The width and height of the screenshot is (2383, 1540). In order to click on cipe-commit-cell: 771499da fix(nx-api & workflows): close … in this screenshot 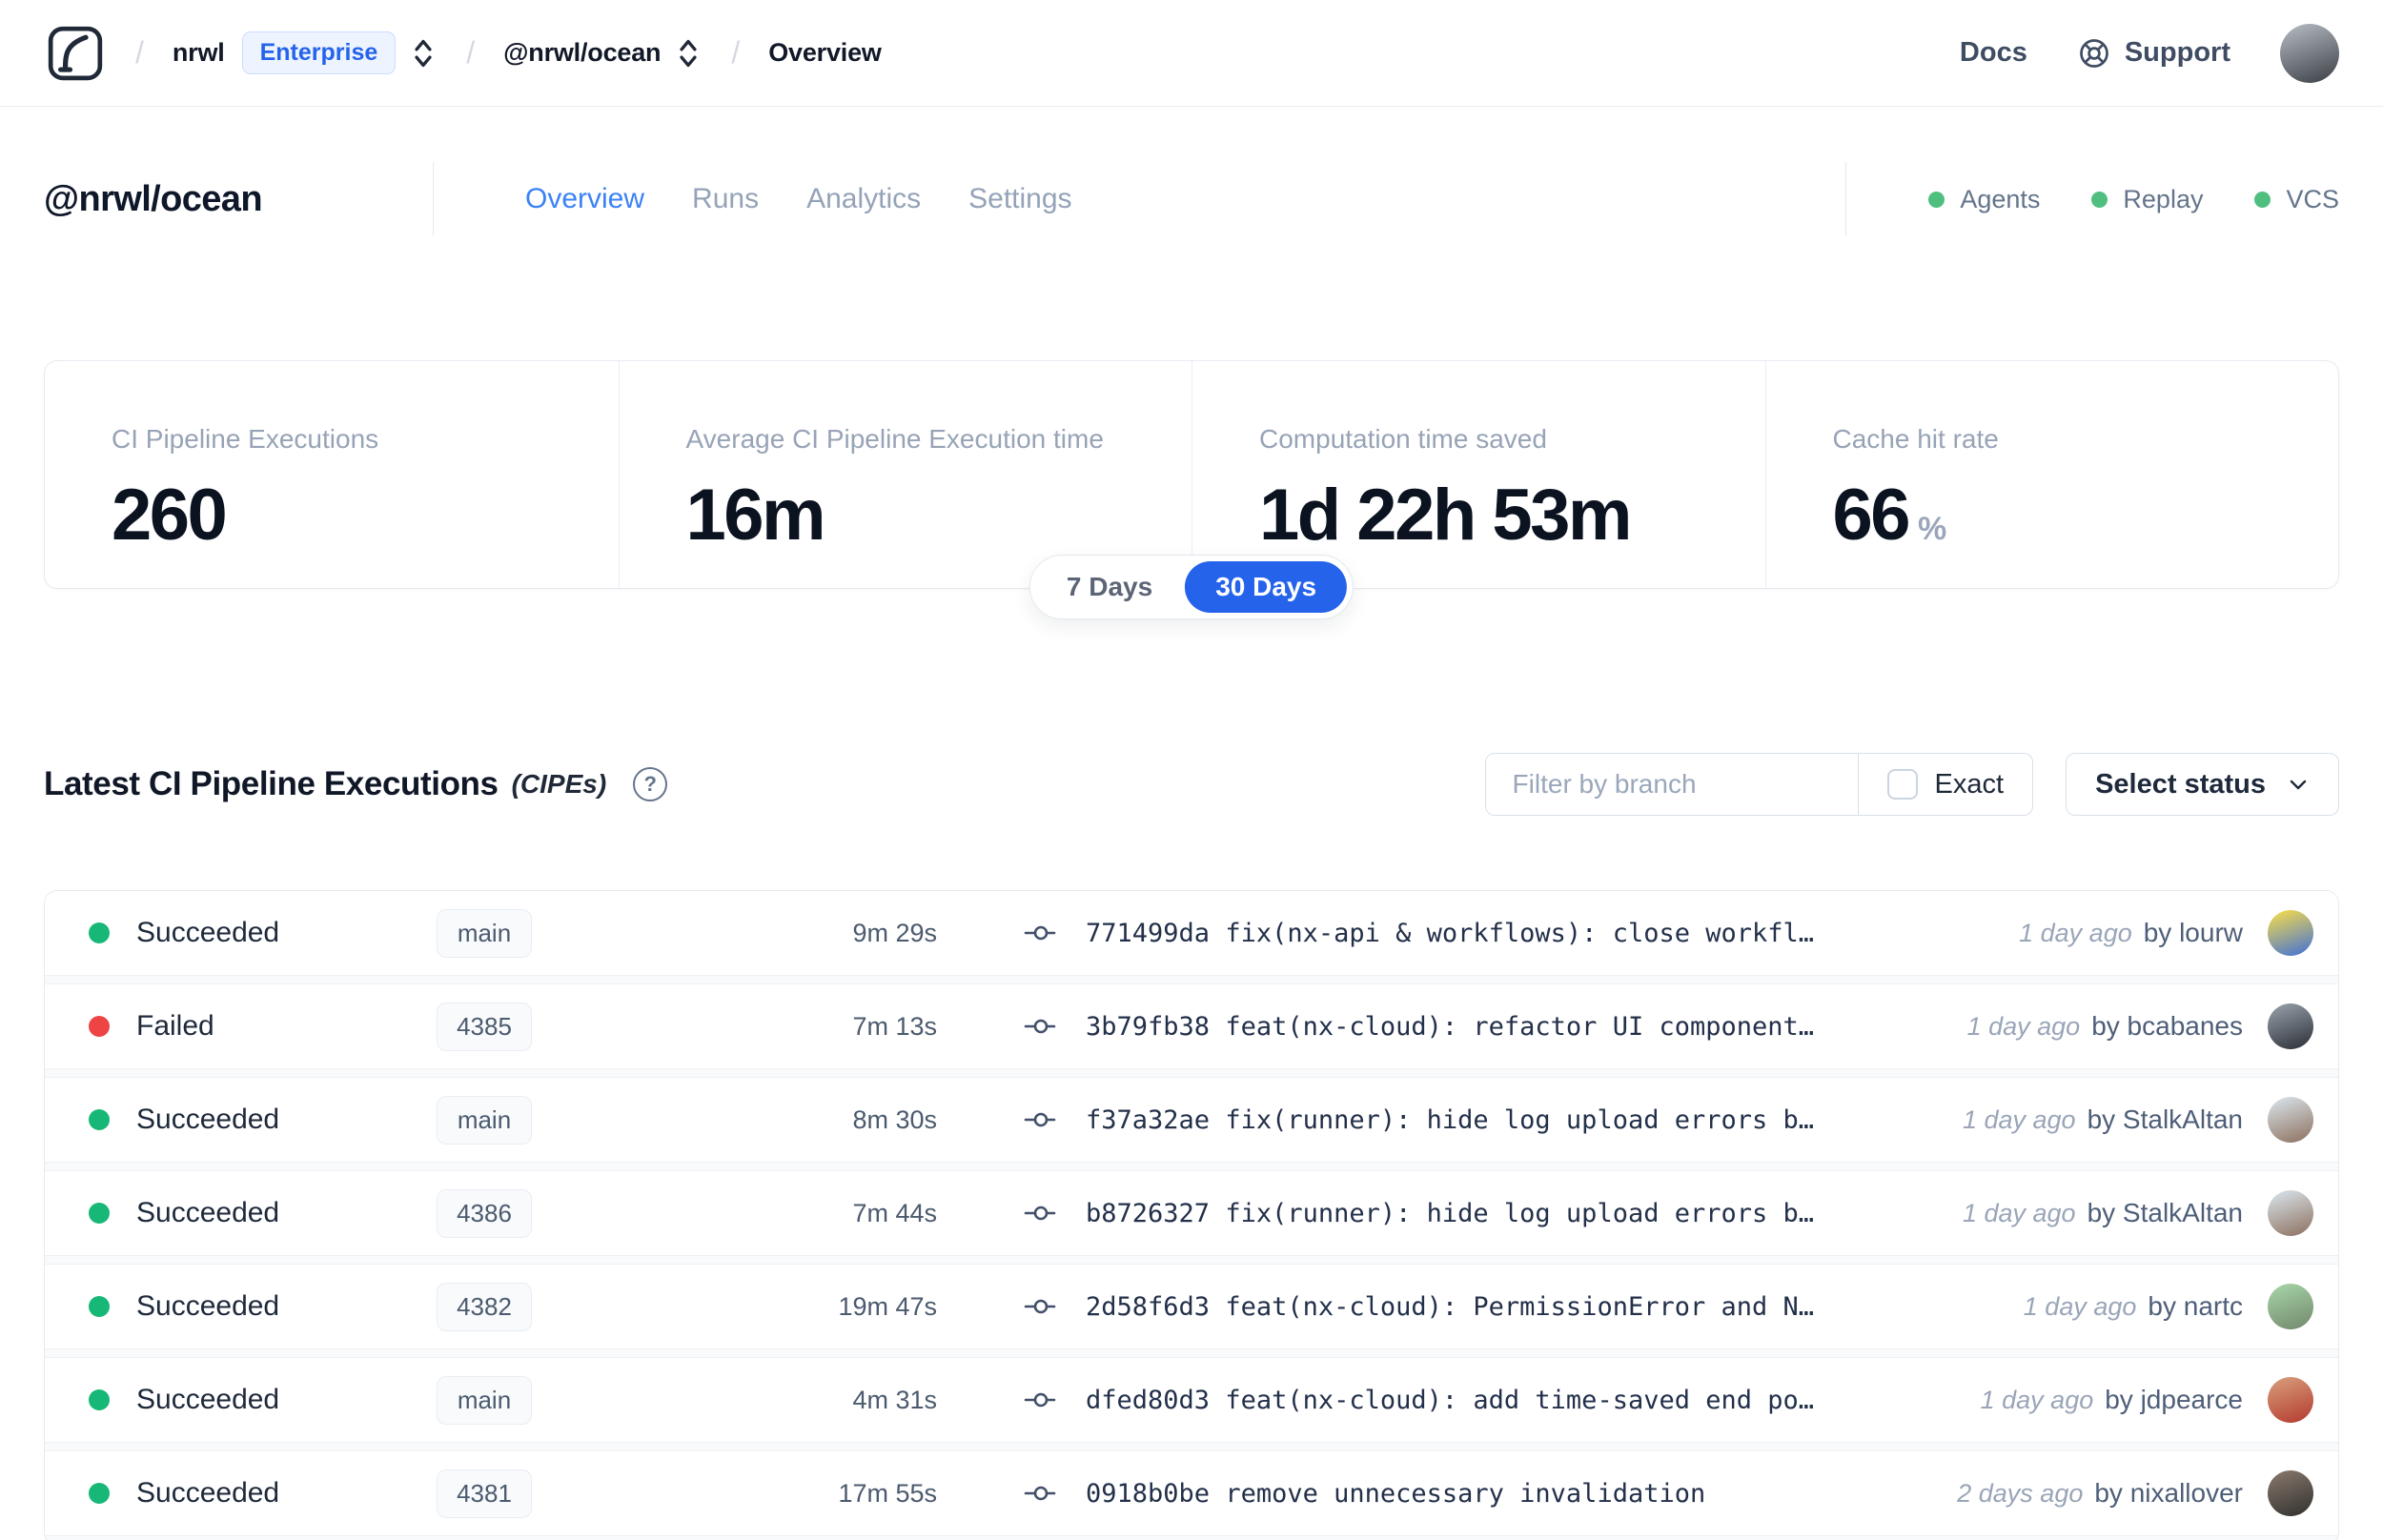, I will do `click(1521, 933)`.